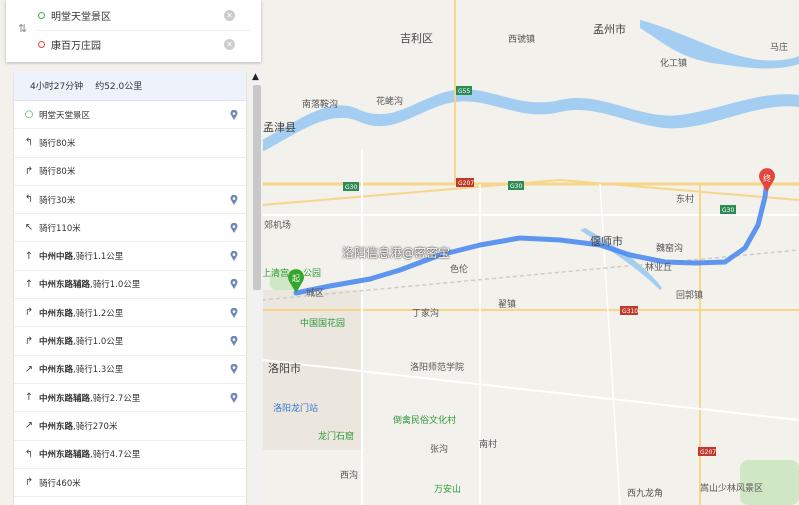 The image size is (799, 505). Describe the element at coordinates (320, 104) in the screenshot. I see `place-nanluojian: 南落鞍沟` at that location.